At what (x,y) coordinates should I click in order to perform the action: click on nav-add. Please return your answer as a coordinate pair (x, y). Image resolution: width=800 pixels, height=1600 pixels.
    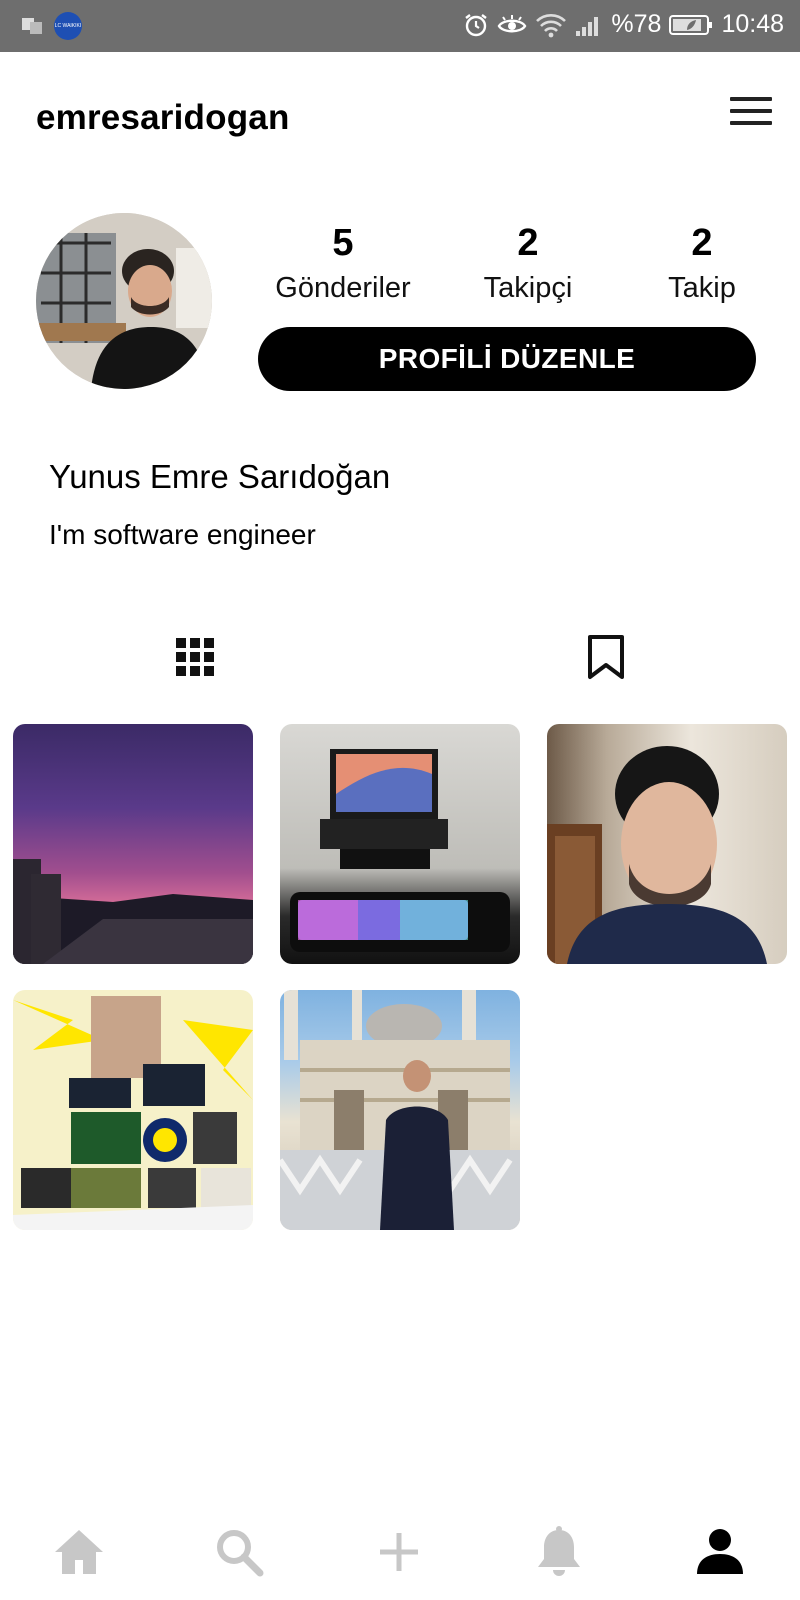
    Looking at the image, I should click on (399, 1552).